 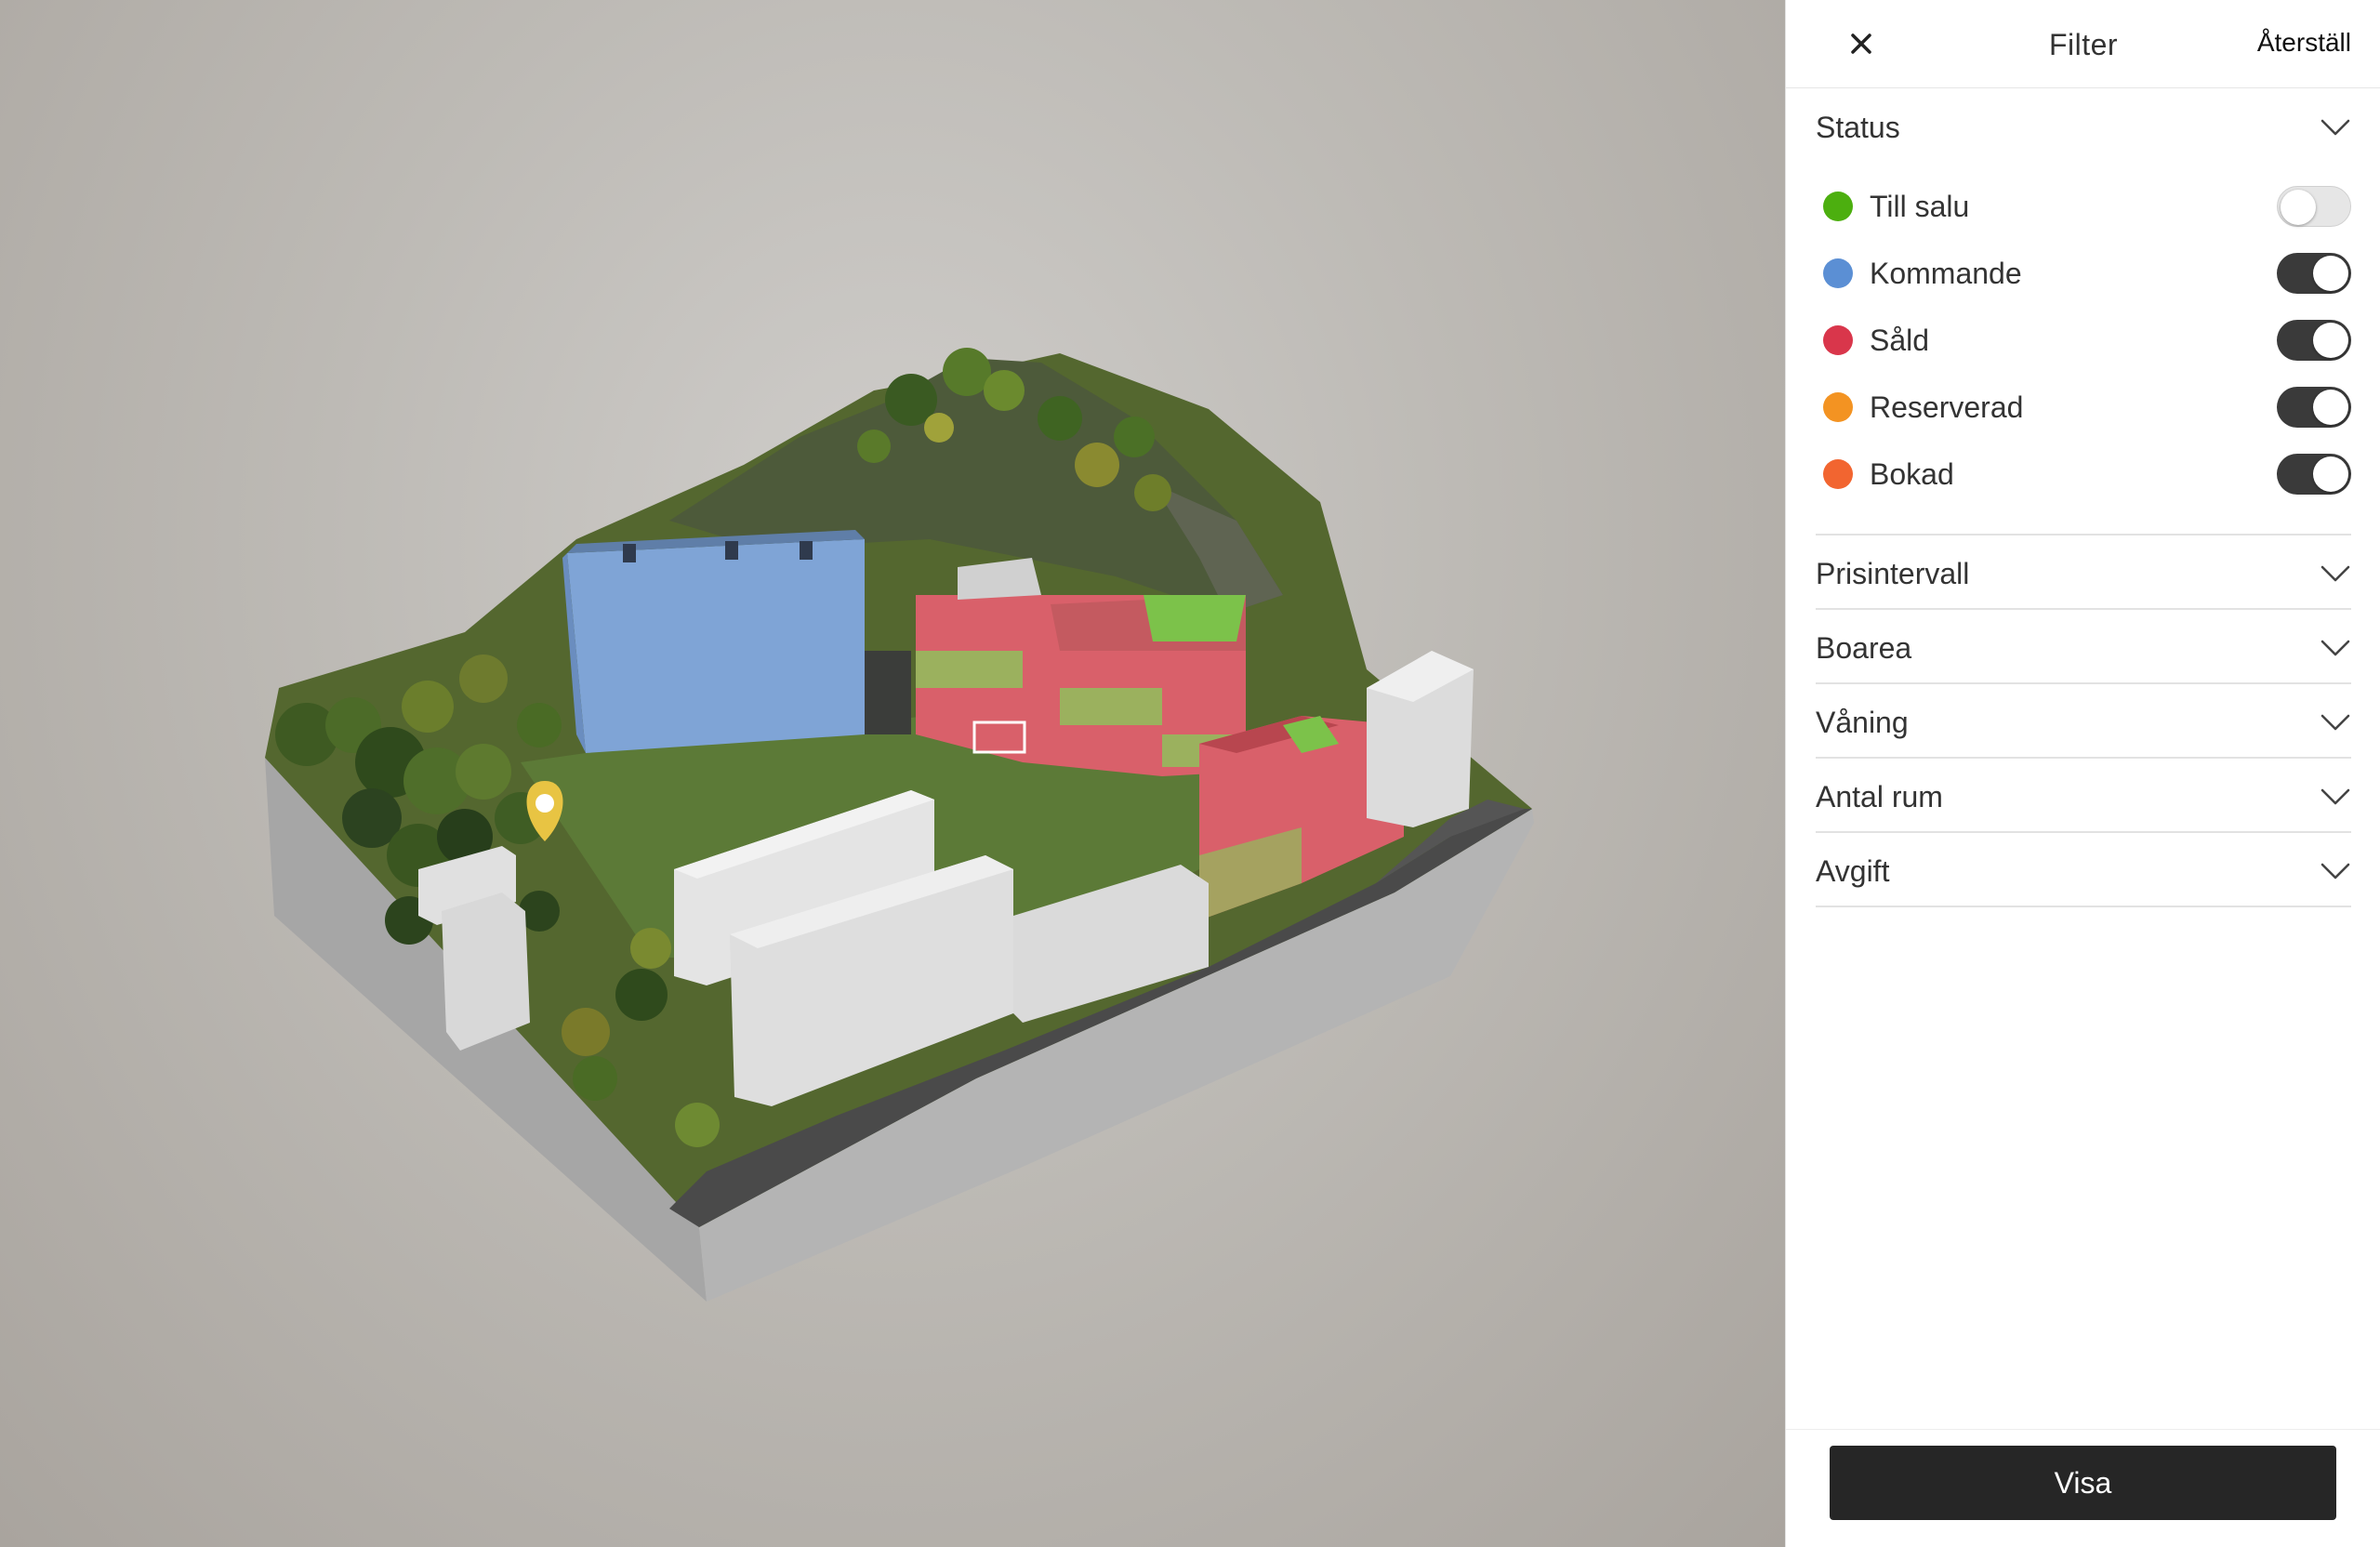 I want to click on status-section-header: Status, so click(x=2083, y=127).